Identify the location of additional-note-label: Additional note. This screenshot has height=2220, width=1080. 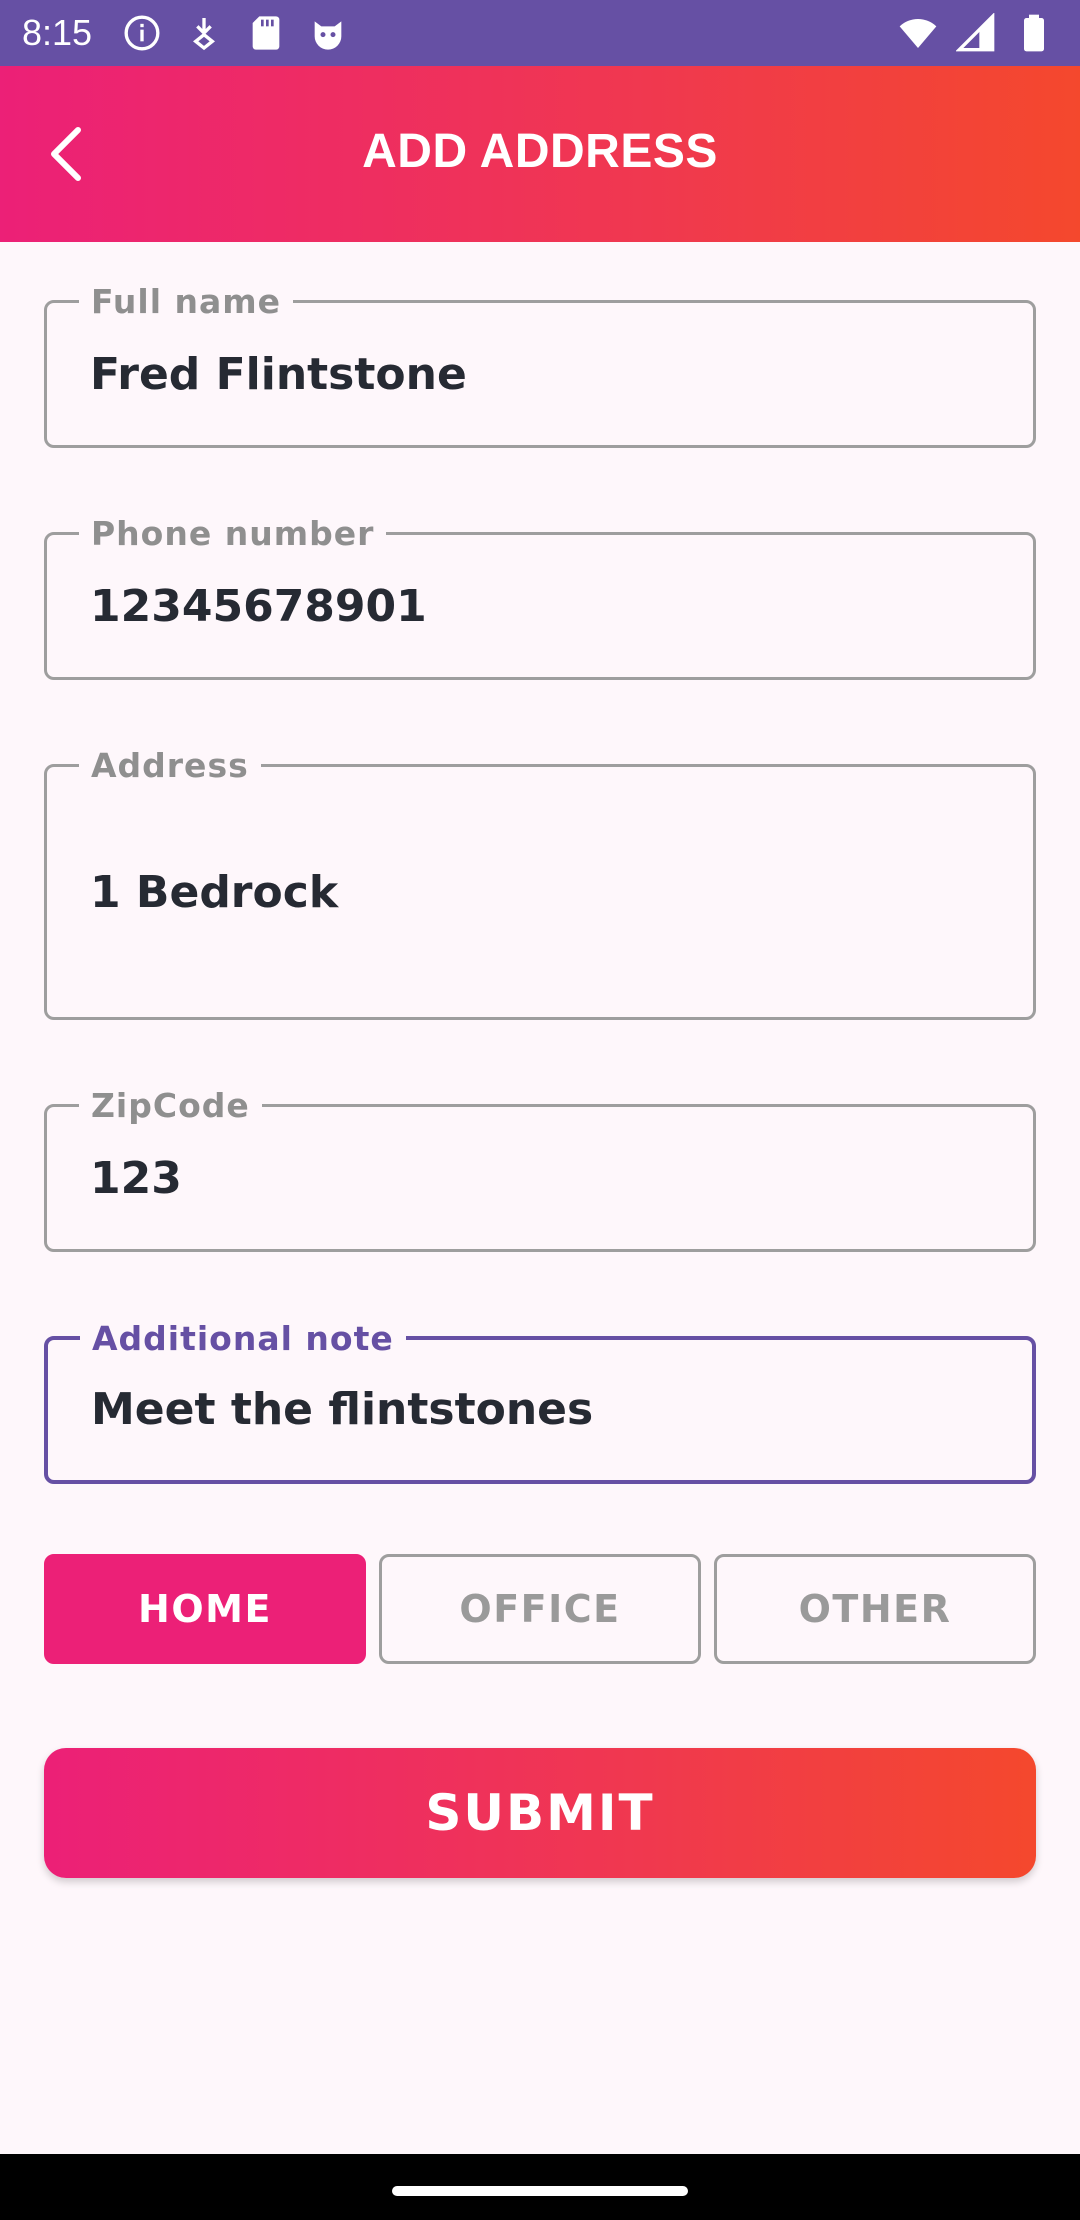
(243, 1339).